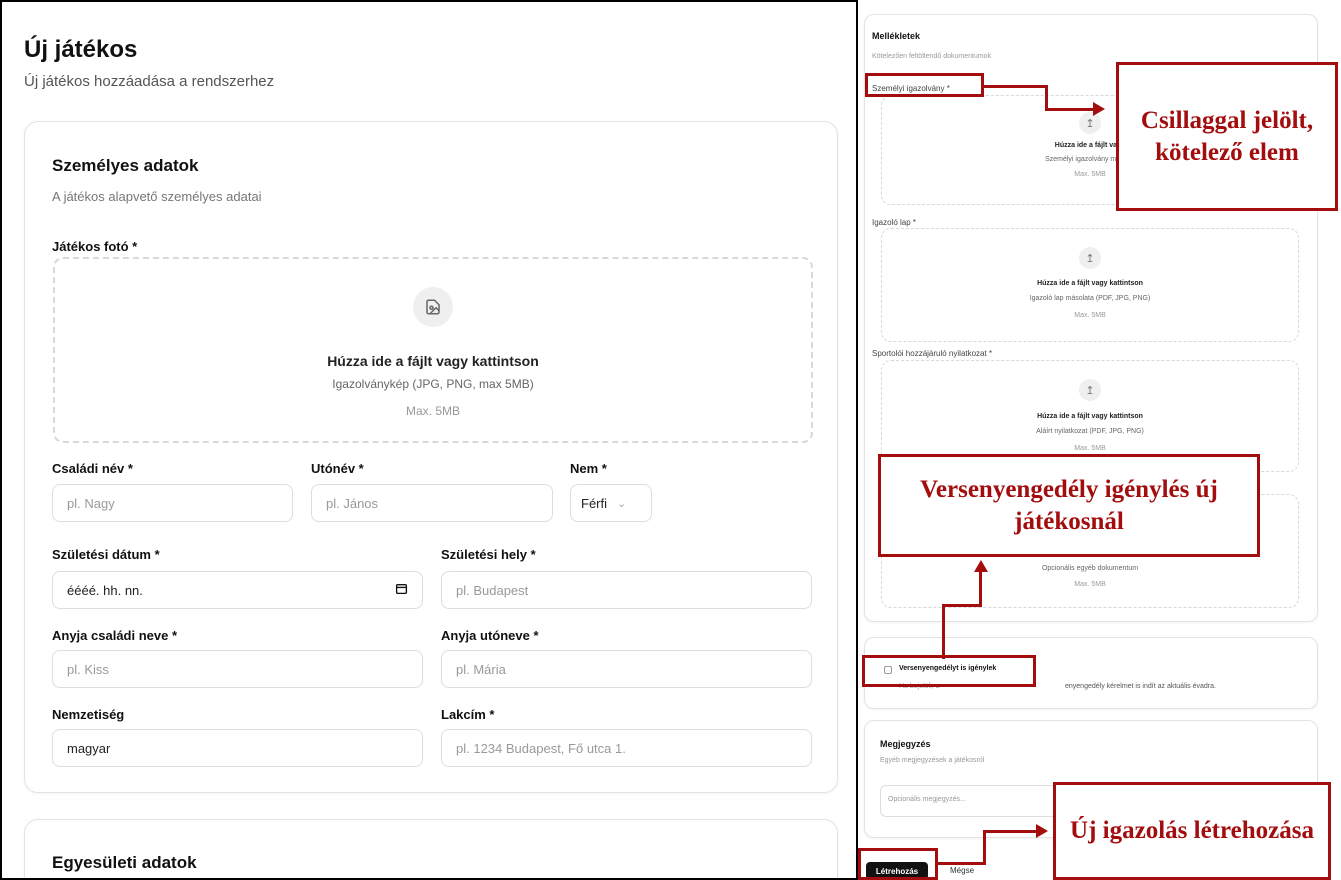  What do you see at coordinates (622, 503) in the screenshot?
I see `chevron-down-icon: ⌄` at bounding box center [622, 503].